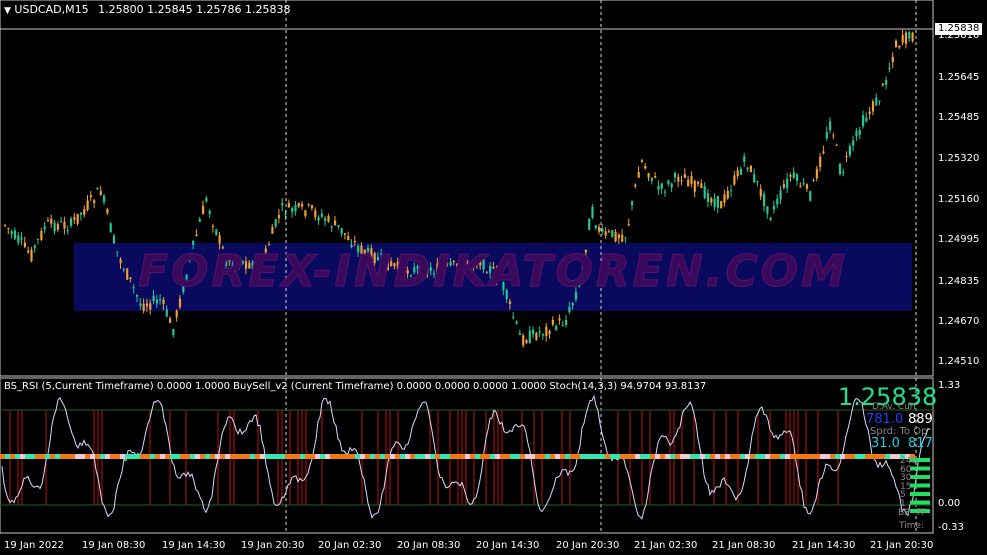 This screenshot has height=555, width=987. What do you see at coordinates (350, 545) in the screenshot?
I see `time-axis-label: 20 Jan 02:30` at bounding box center [350, 545].